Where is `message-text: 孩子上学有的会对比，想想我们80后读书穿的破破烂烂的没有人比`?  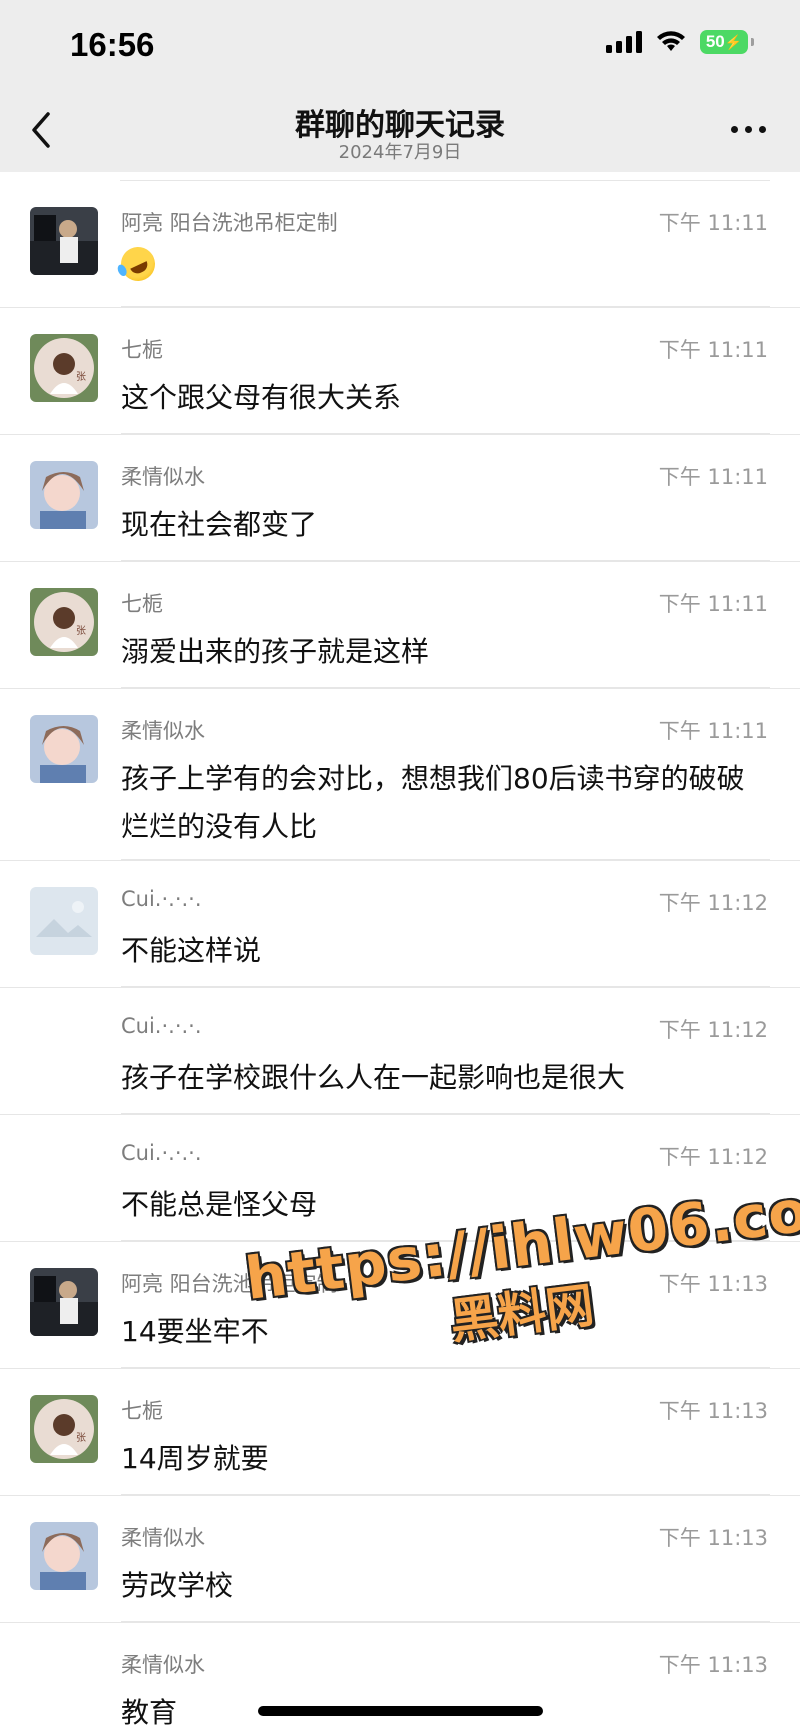 message-text: 孩子上学有的会对比，想想我们80后读书穿的破破烂烂的没有人比 is located at coordinates (433, 802).